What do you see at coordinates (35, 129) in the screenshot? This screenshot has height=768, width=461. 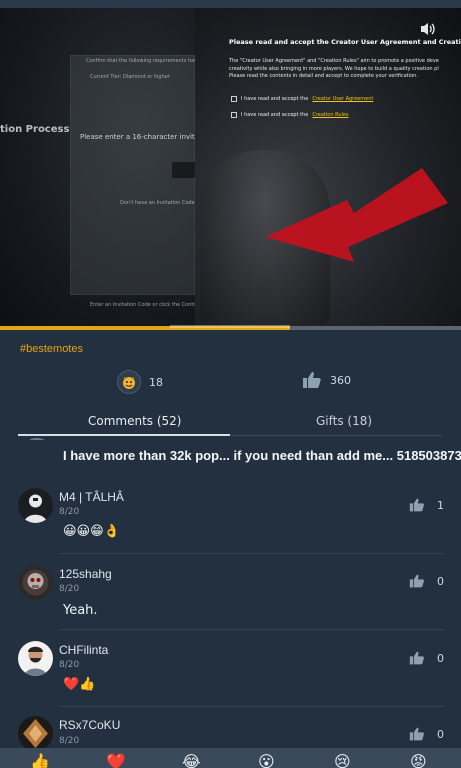 I see `process-title: tion Process` at bounding box center [35, 129].